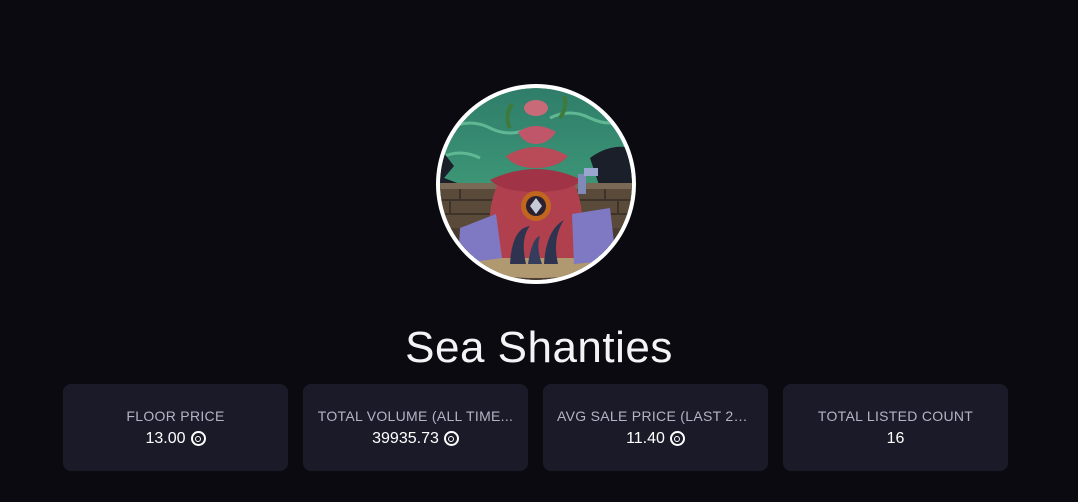 The image size is (1078, 502). What do you see at coordinates (895, 427) in the screenshot?
I see `stat-card-total-listed-count: TOTAL LISTED COUNT 16` at bounding box center [895, 427].